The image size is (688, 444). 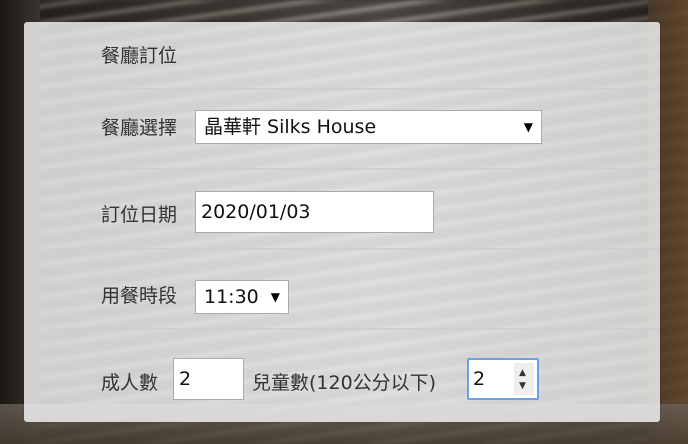 I want to click on children-stepper-value: 2, so click(x=479, y=379).